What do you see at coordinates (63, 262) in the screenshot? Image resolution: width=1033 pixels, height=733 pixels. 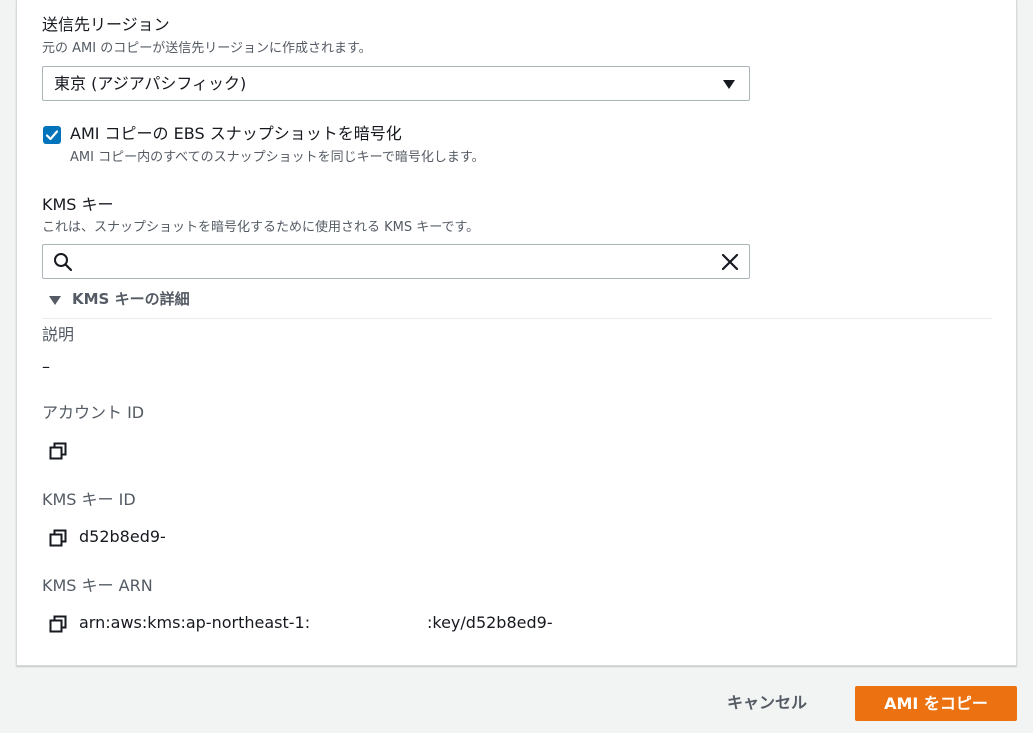 I see `search-icon` at bounding box center [63, 262].